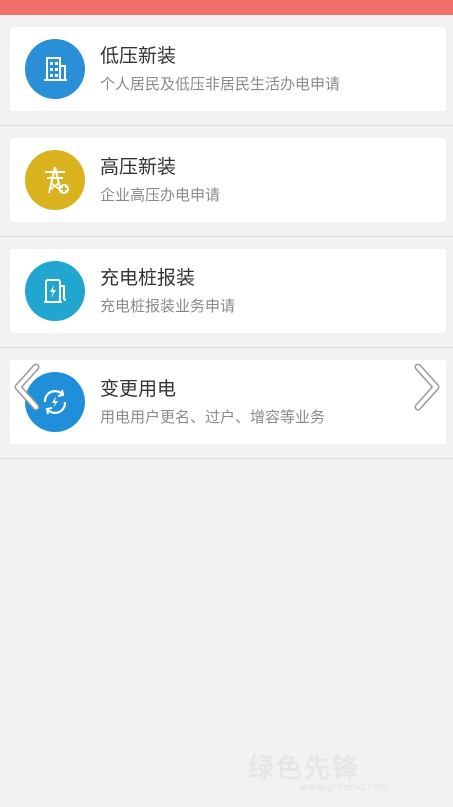 This screenshot has height=807, width=453. I want to click on service-section: 高压新装 企业高压办电申请, so click(226, 181).